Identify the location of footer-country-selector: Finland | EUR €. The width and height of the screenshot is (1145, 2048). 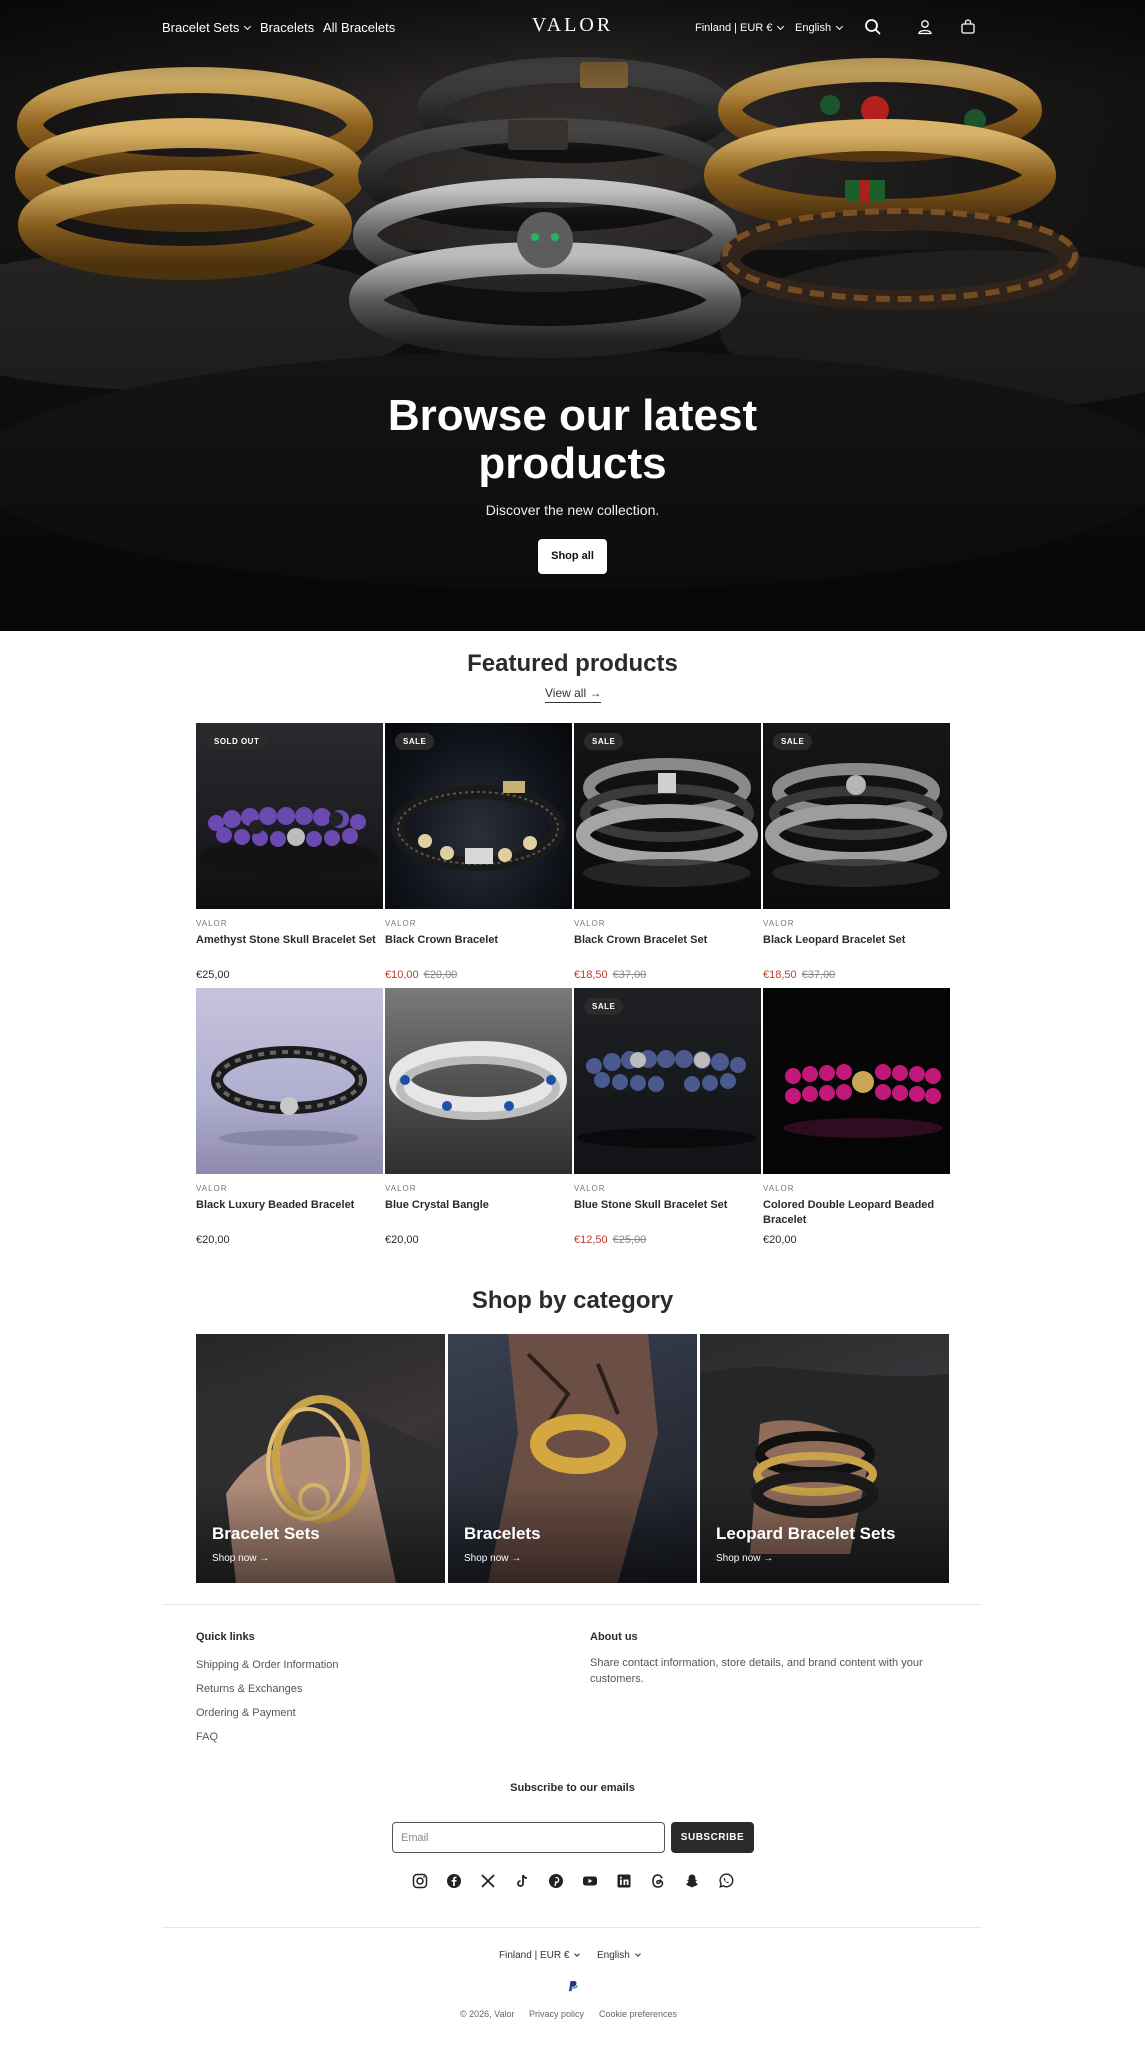
(540, 1955).